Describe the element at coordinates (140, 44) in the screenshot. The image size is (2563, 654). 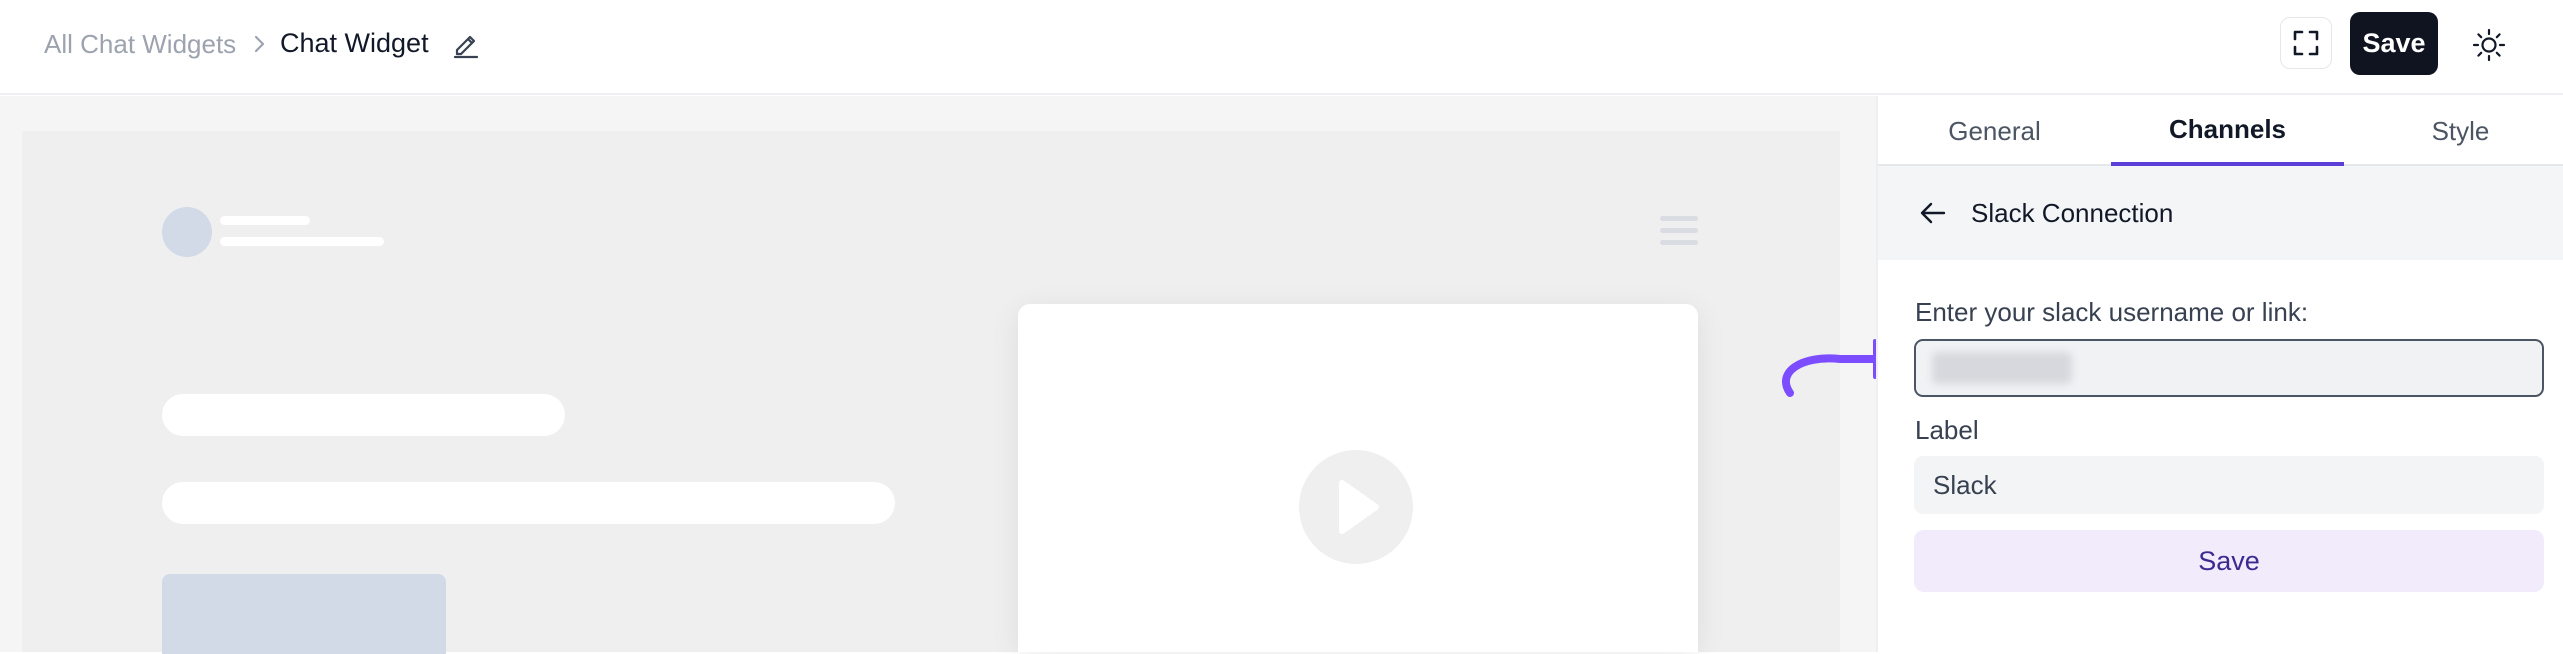
I see `breadcrumb-all-chat-widgets: All Chat Widgets` at that location.